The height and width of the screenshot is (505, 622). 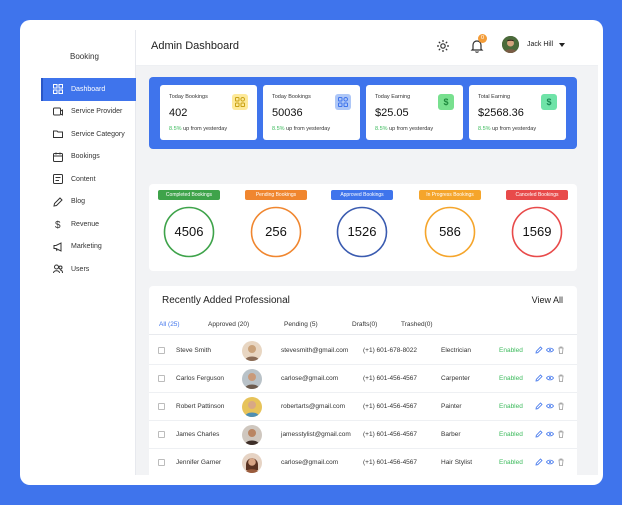 What do you see at coordinates (276, 195) in the screenshot?
I see `ring-label: Pending Bookings` at bounding box center [276, 195].